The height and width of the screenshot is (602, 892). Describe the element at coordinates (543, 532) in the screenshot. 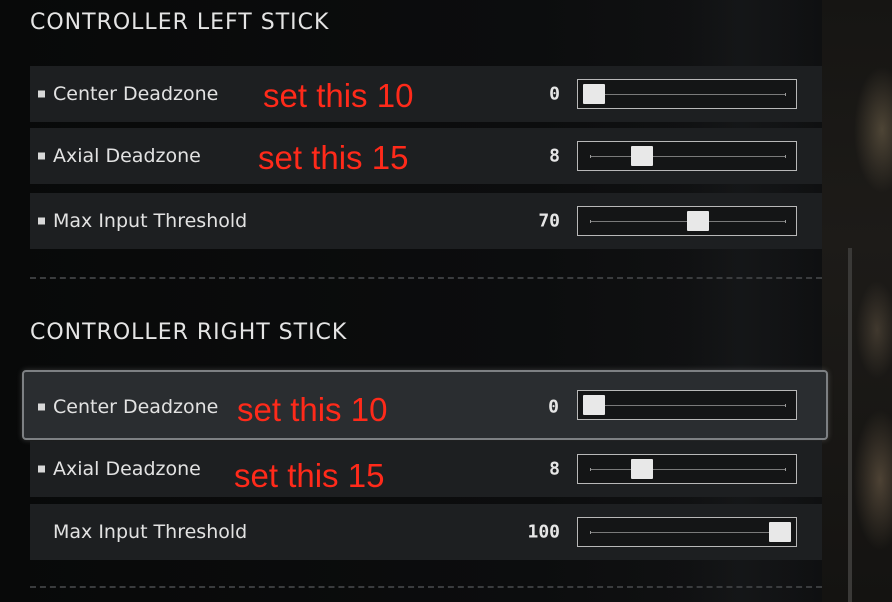

I see `setting-value: 100` at that location.